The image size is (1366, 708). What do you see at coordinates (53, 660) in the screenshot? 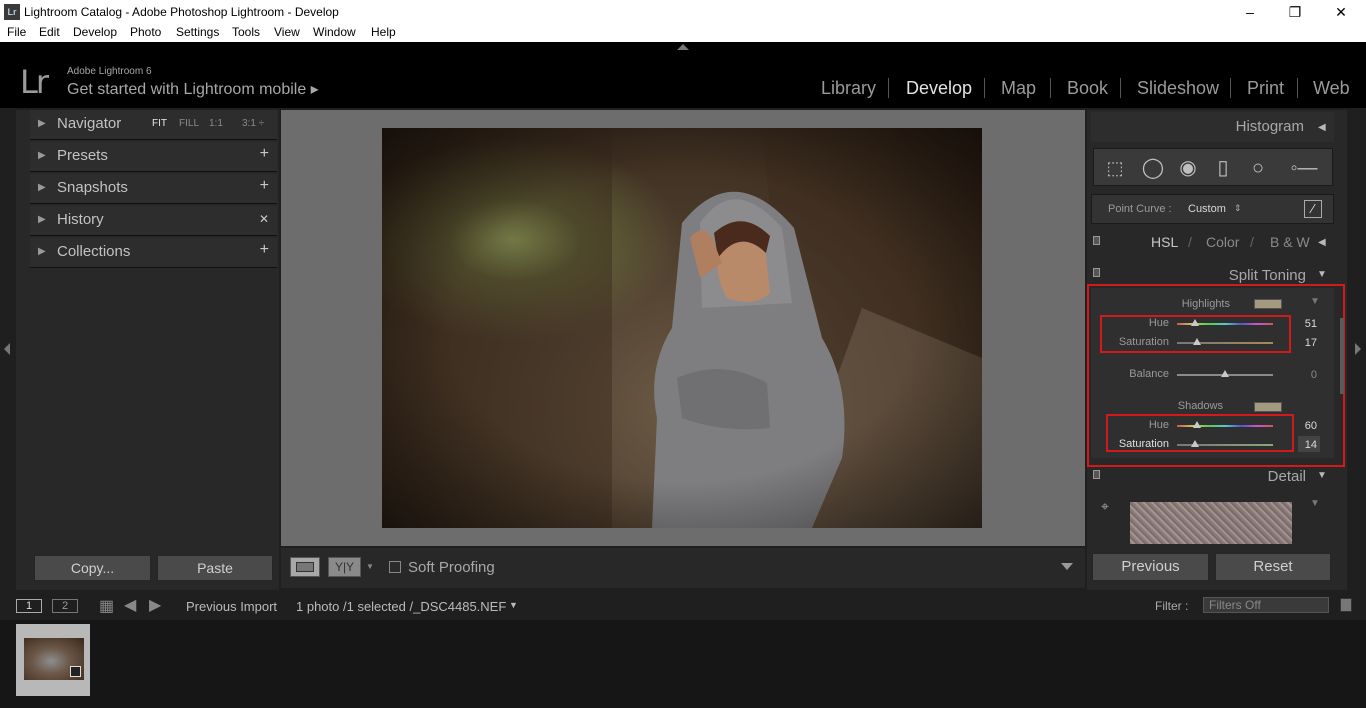
I see `filmstrip-thumbnail-cell` at bounding box center [53, 660].